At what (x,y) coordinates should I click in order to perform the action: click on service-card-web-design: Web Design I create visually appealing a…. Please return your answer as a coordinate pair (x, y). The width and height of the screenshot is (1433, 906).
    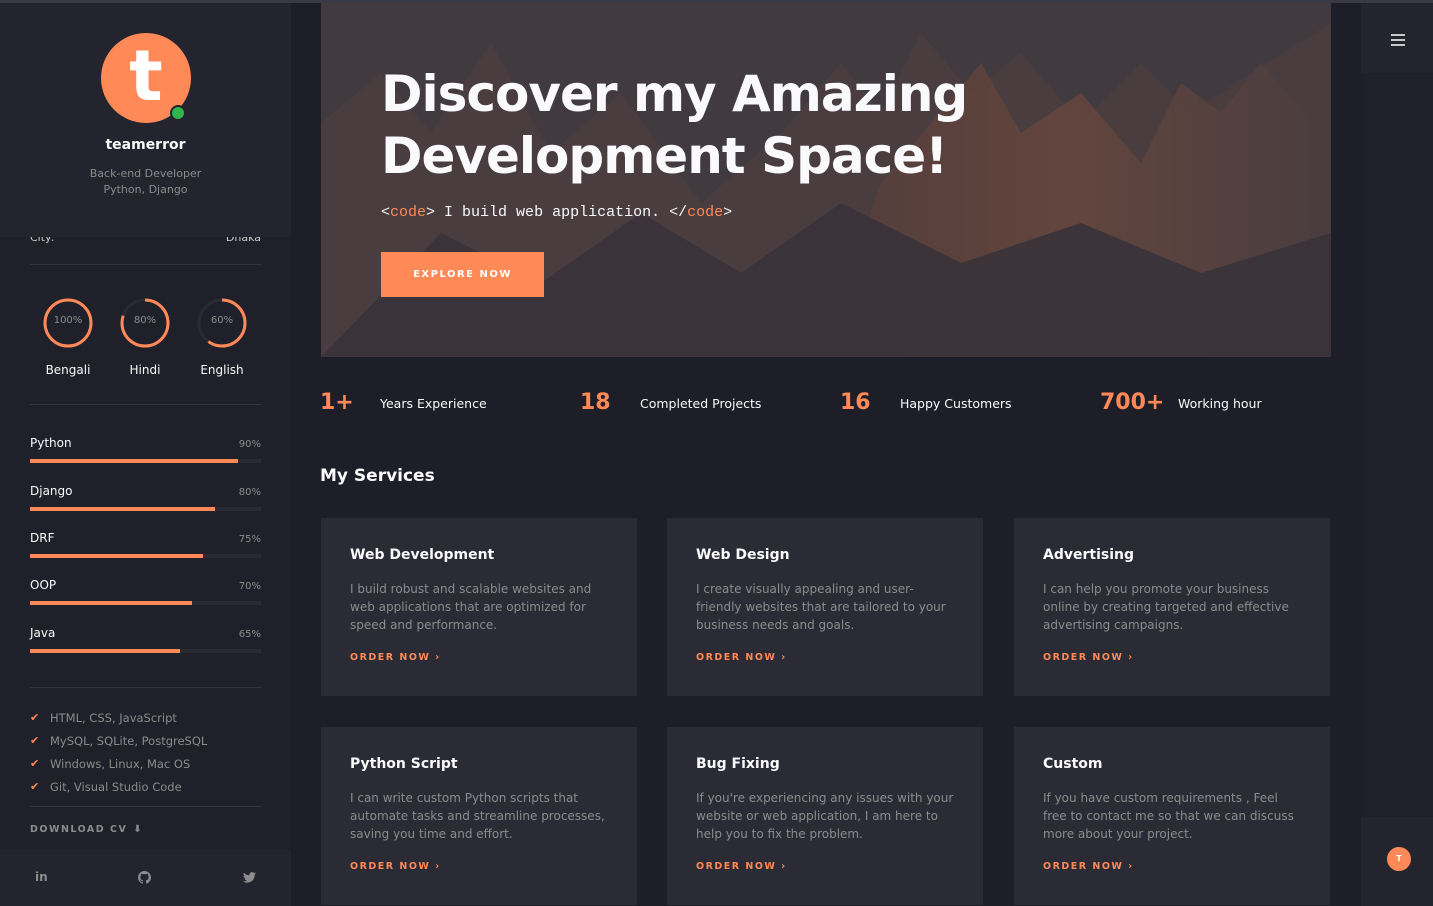
    Looking at the image, I should click on (825, 607).